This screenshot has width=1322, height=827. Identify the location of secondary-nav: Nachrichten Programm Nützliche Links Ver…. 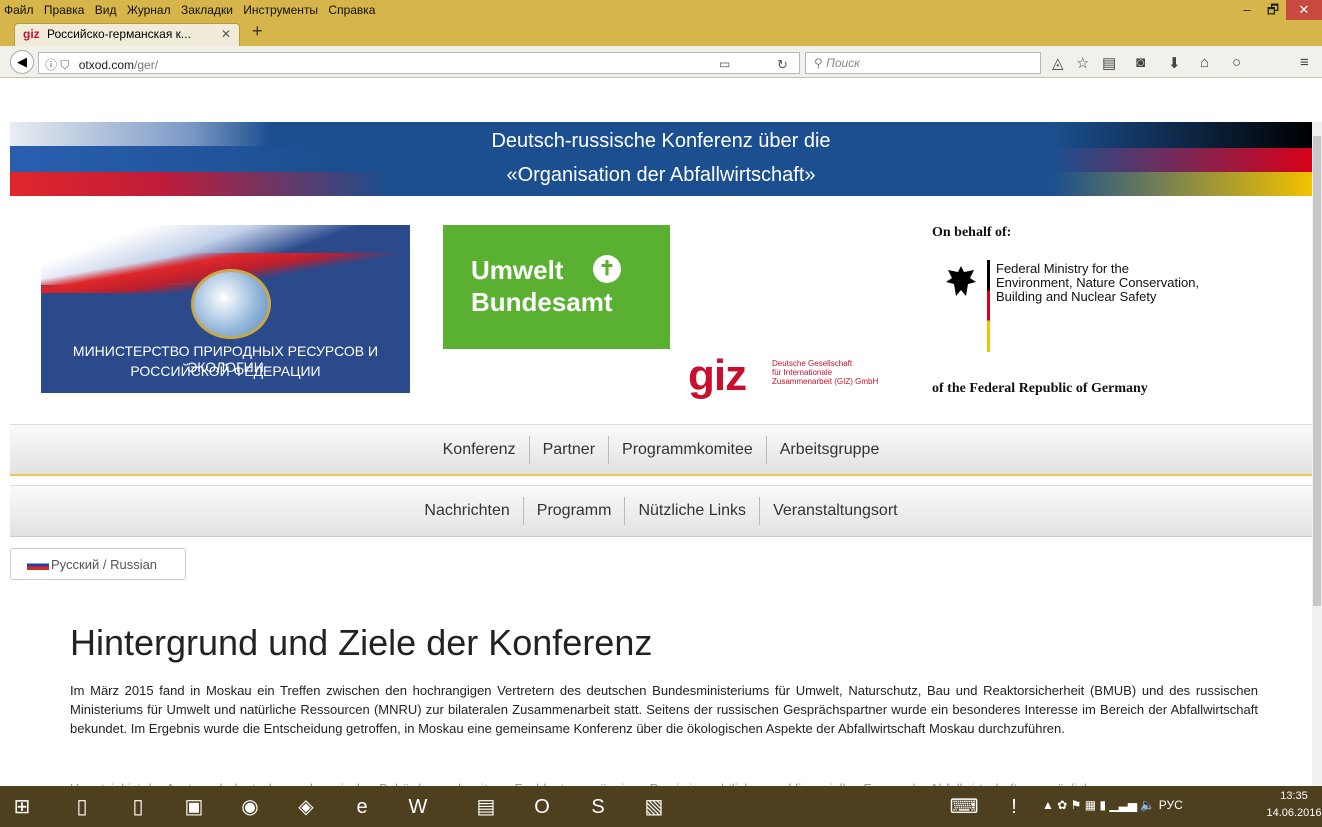
(661, 511).